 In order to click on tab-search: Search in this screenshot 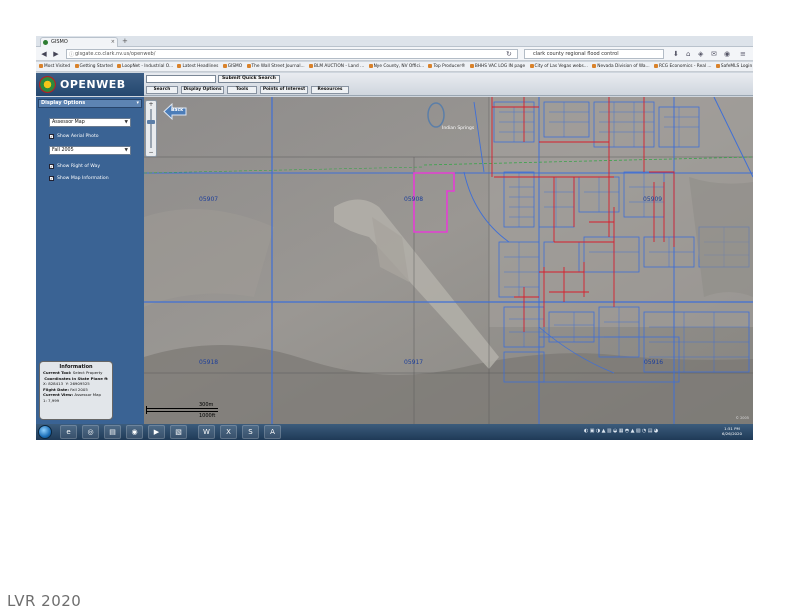, I will do `click(162, 90)`.